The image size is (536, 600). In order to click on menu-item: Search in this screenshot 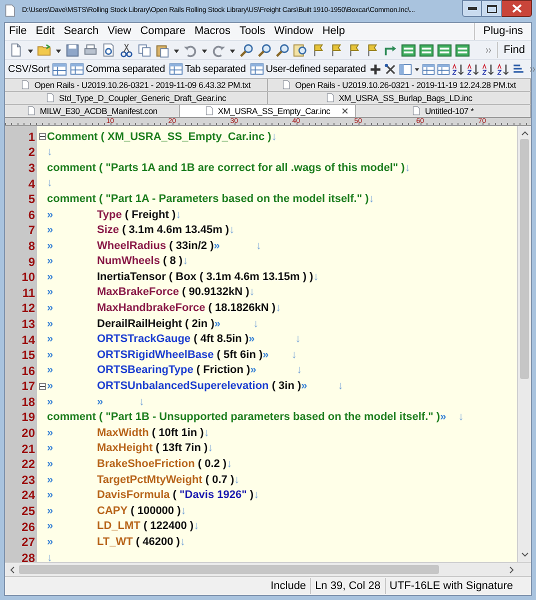, I will do `click(81, 31)`.